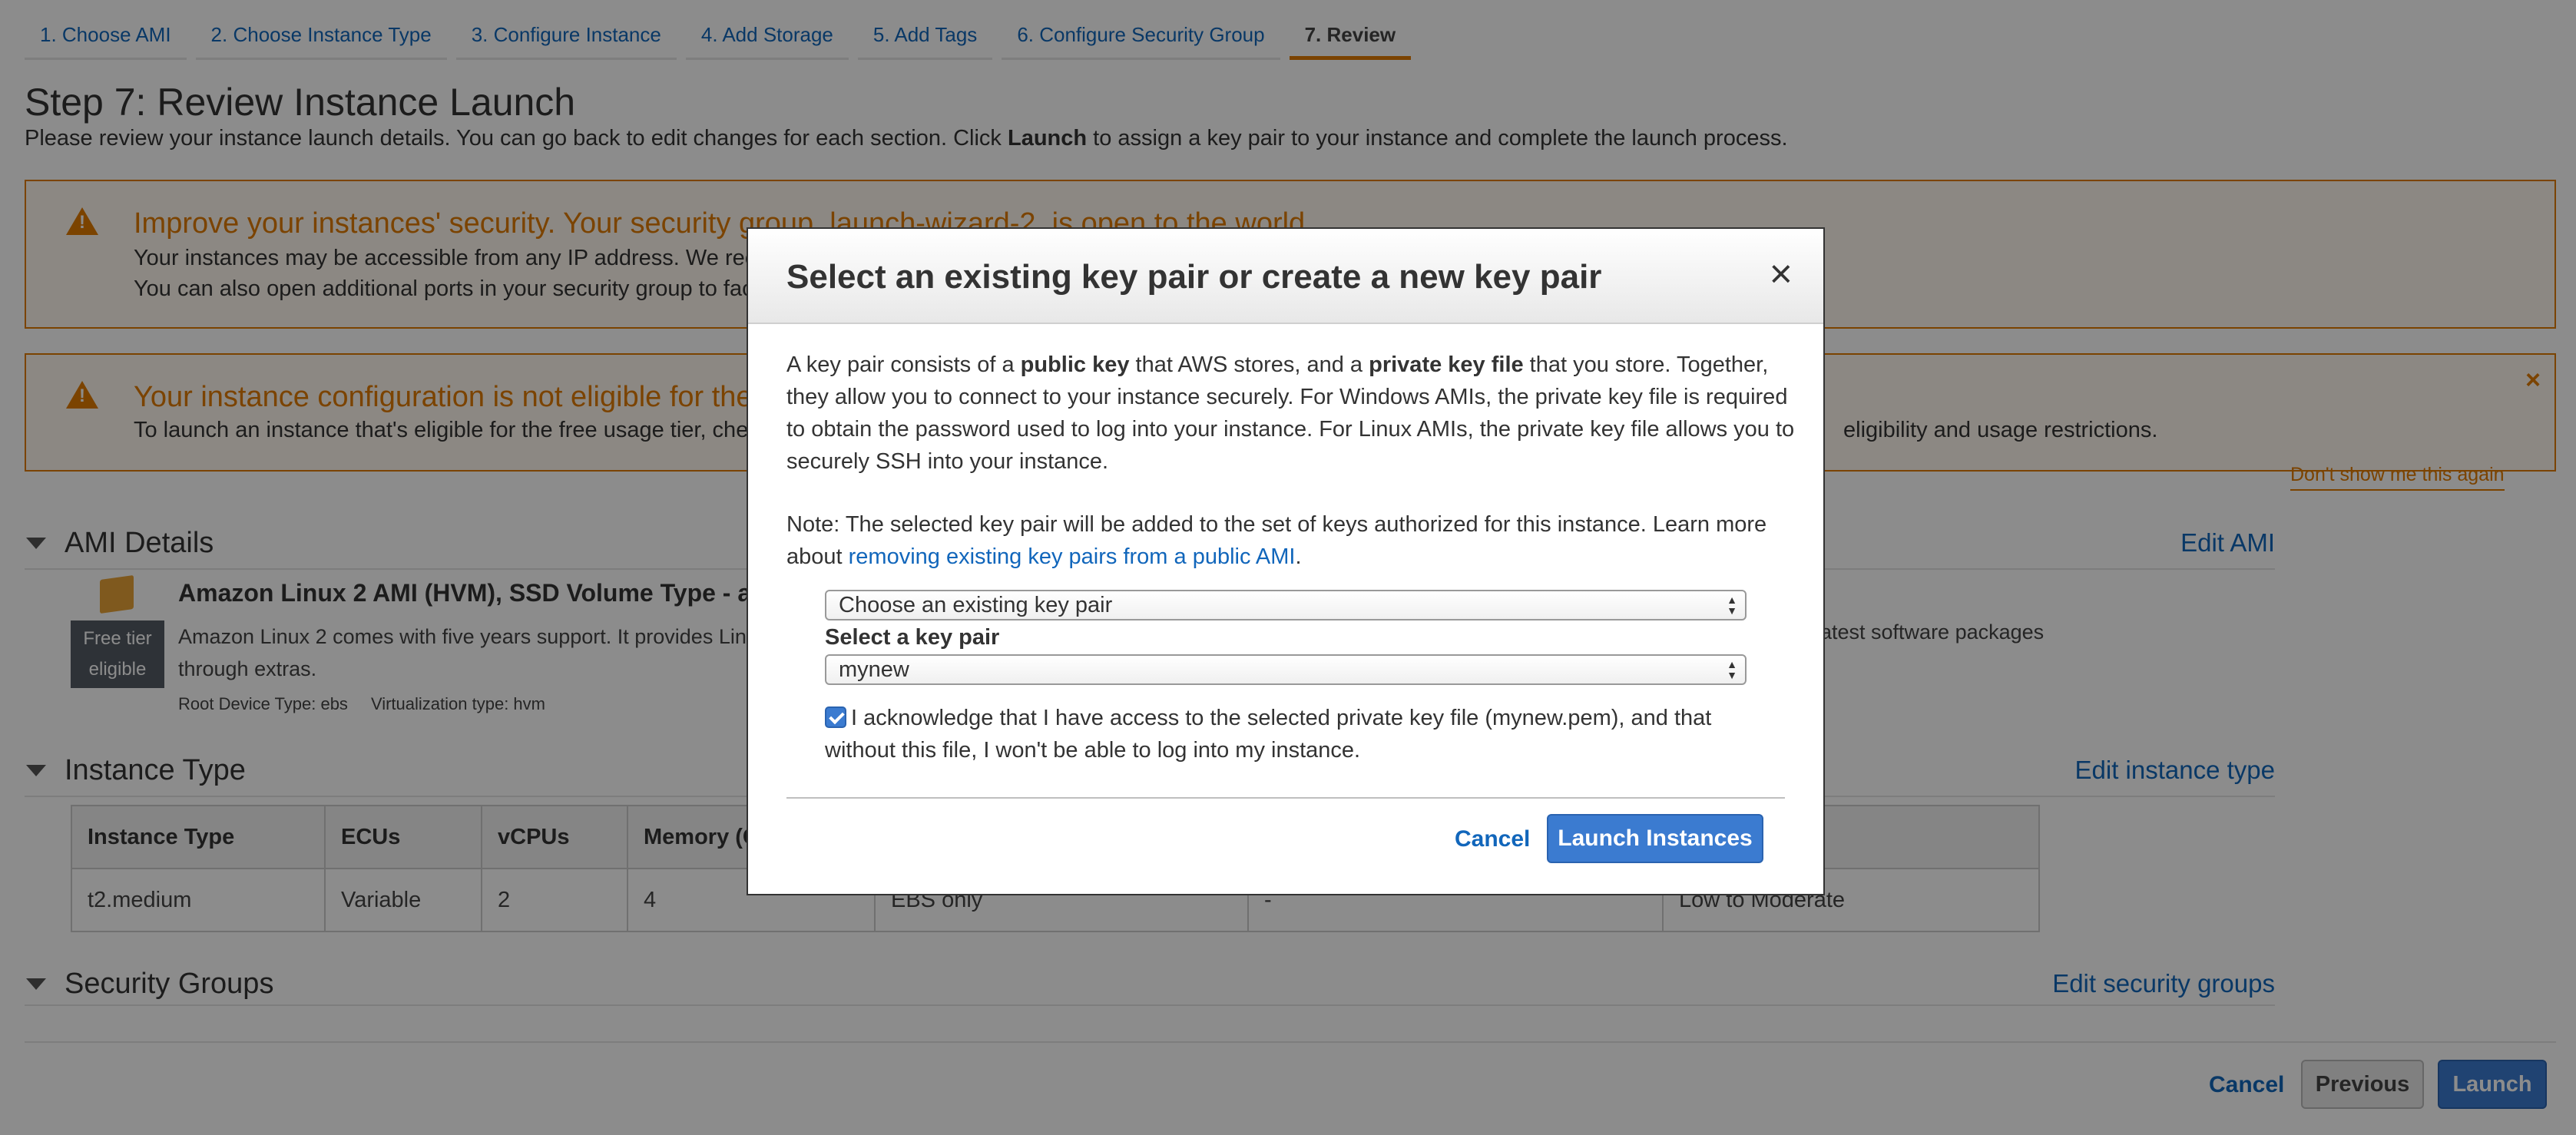 Image resolution: width=2576 pixels, height=1135 pixels. I want to click on launch-instances-button: Launch Instances, so click(1655, 838).